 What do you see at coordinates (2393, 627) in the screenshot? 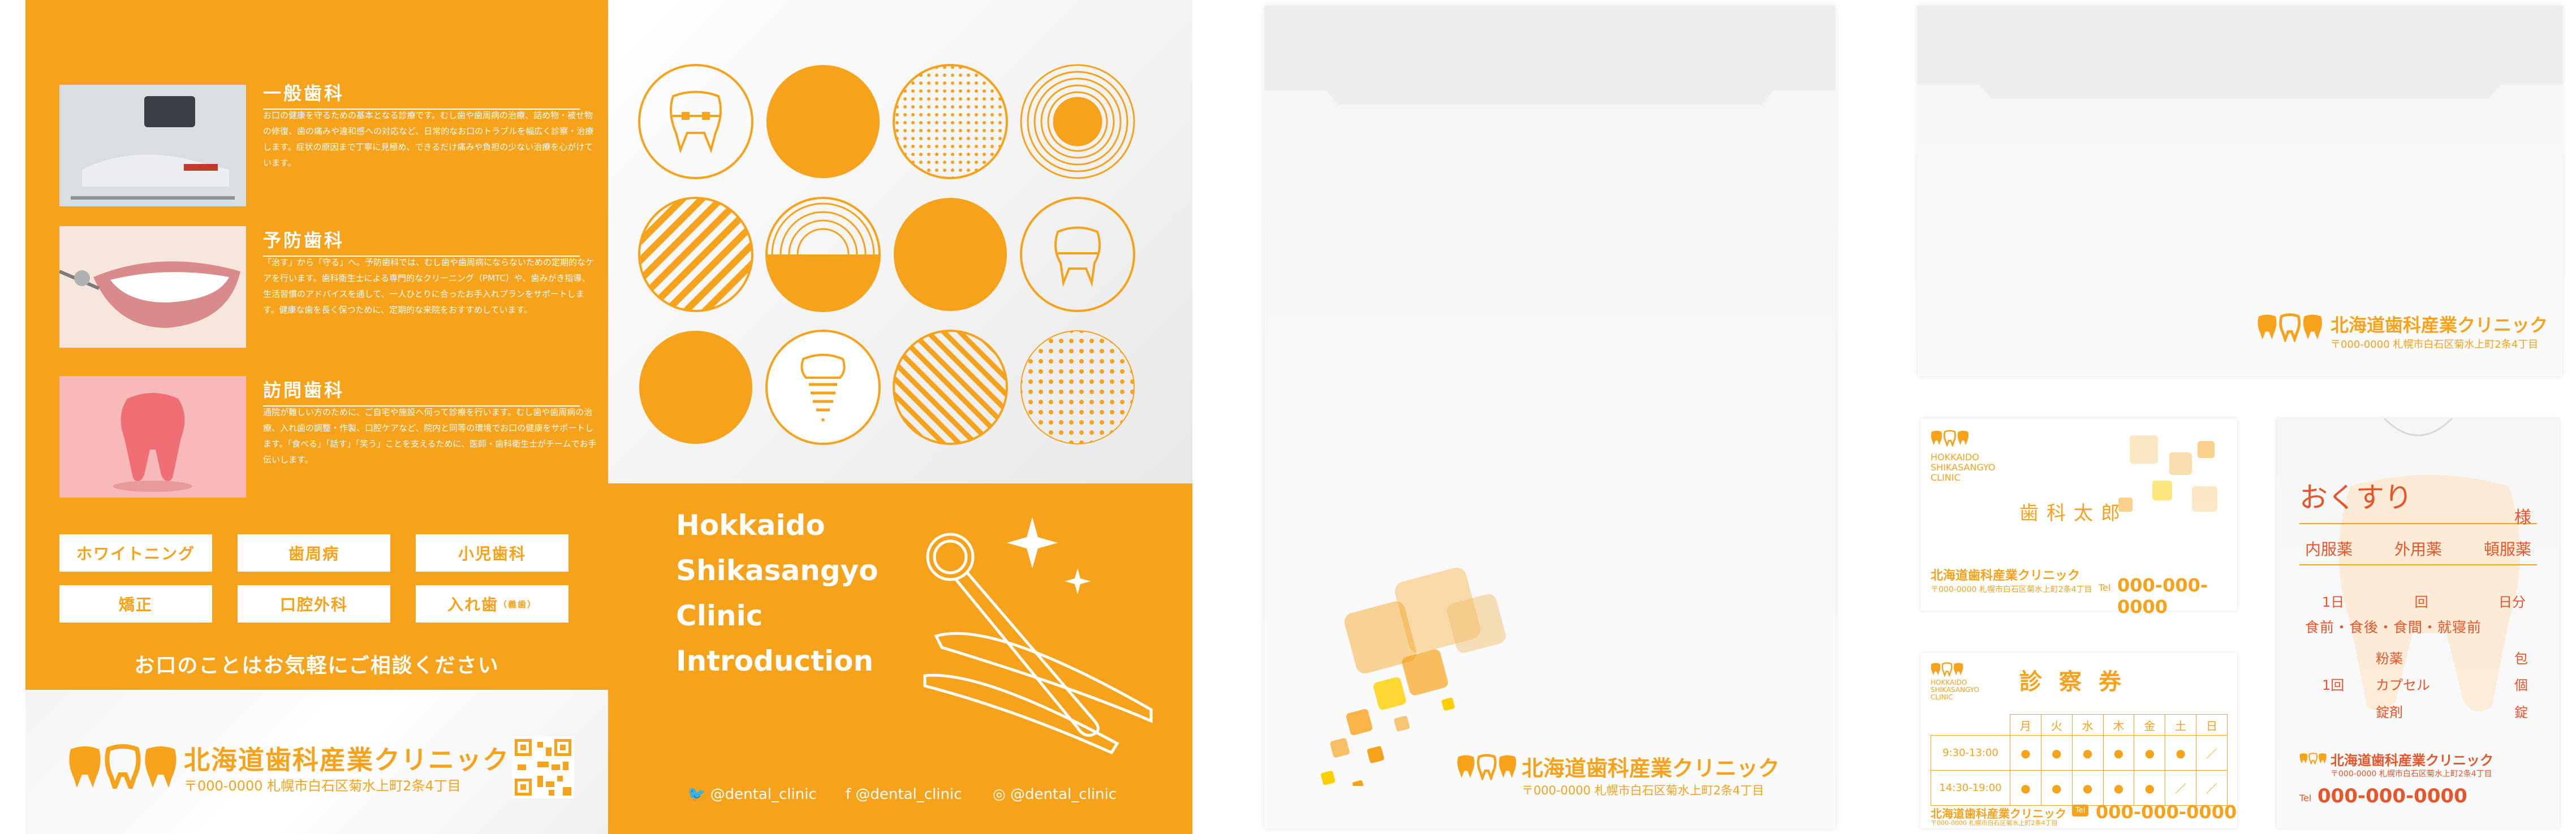
I see `dose-timing: 食前・食後・食間・就寝前` at bounding box center [2393, 627].